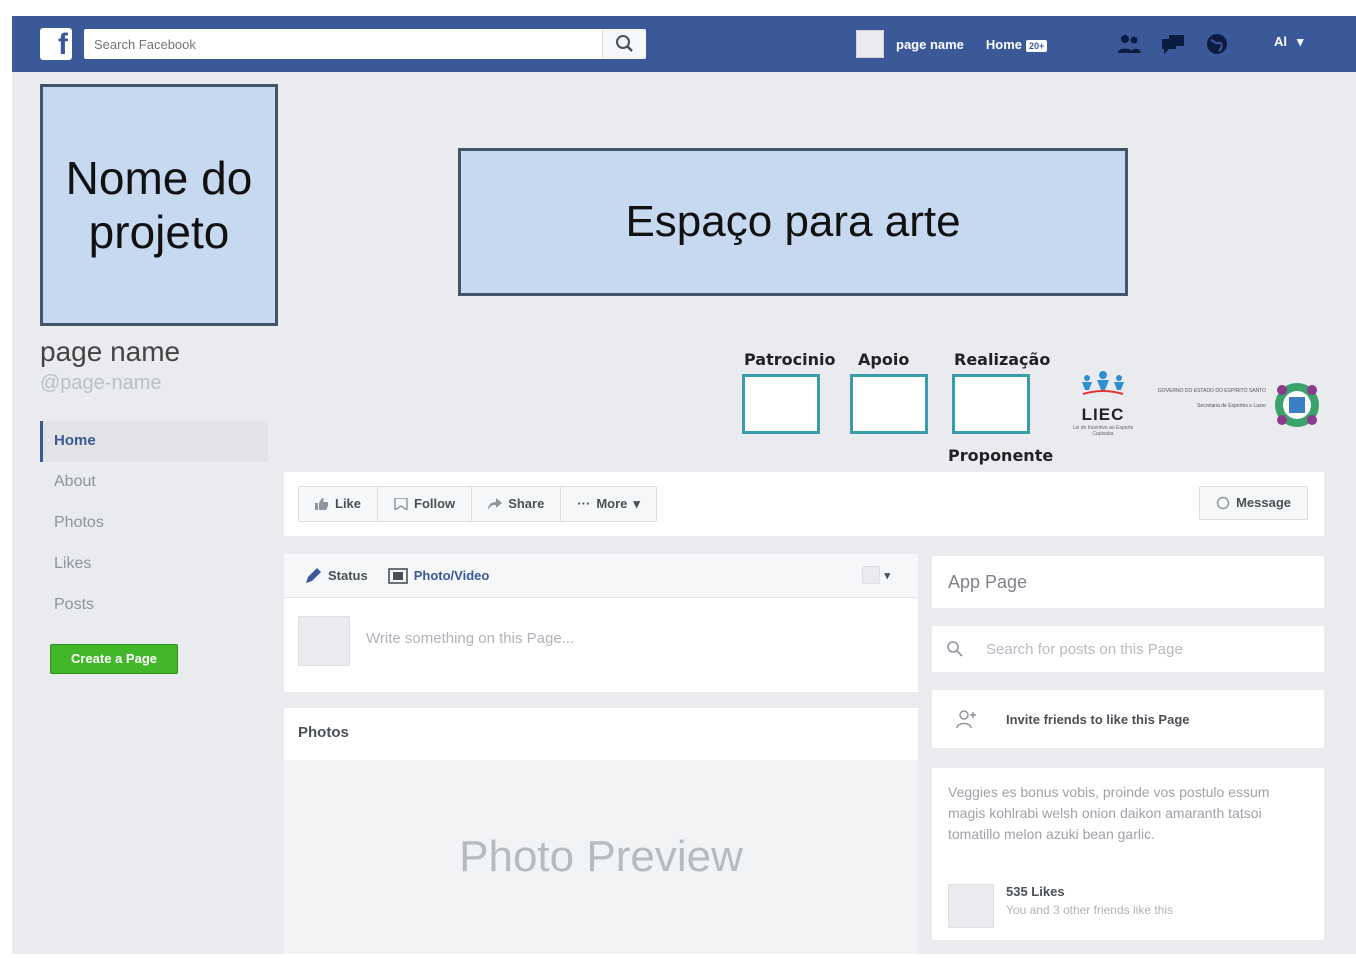 The height and width of the screenshot is (958, 1356). What do you see at coordinates (1263, 502) in the screenshot?
I see `message-label: Message` at bounding box center [1263, 502].